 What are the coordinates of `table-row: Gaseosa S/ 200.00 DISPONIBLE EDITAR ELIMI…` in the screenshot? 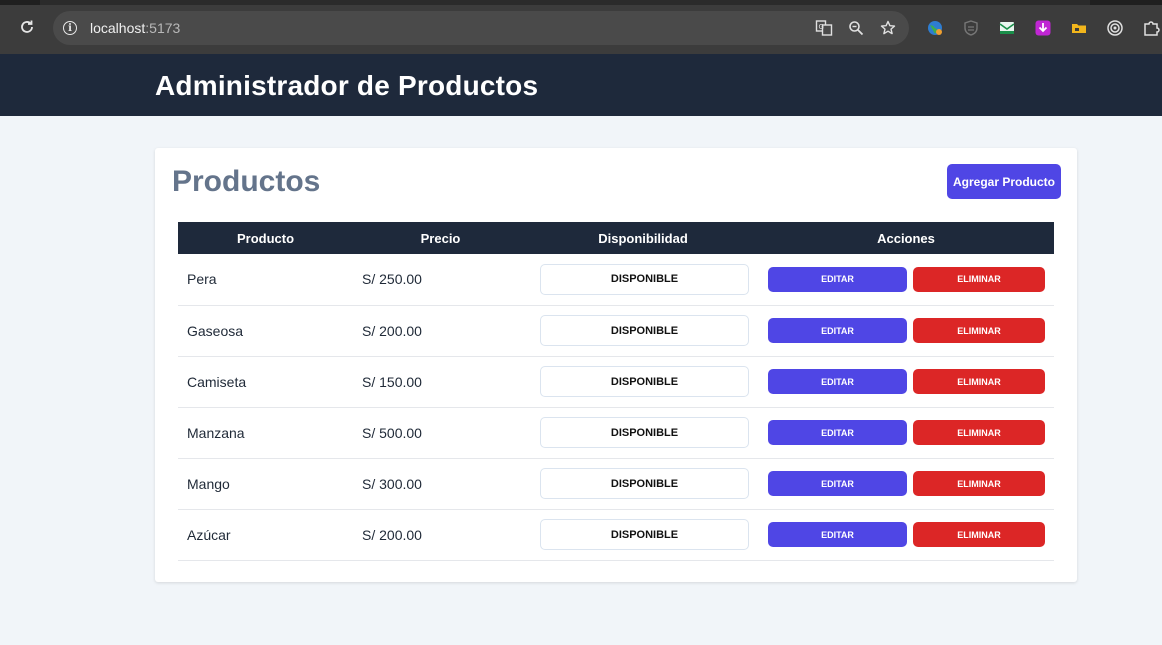 It's located at (616, 330).